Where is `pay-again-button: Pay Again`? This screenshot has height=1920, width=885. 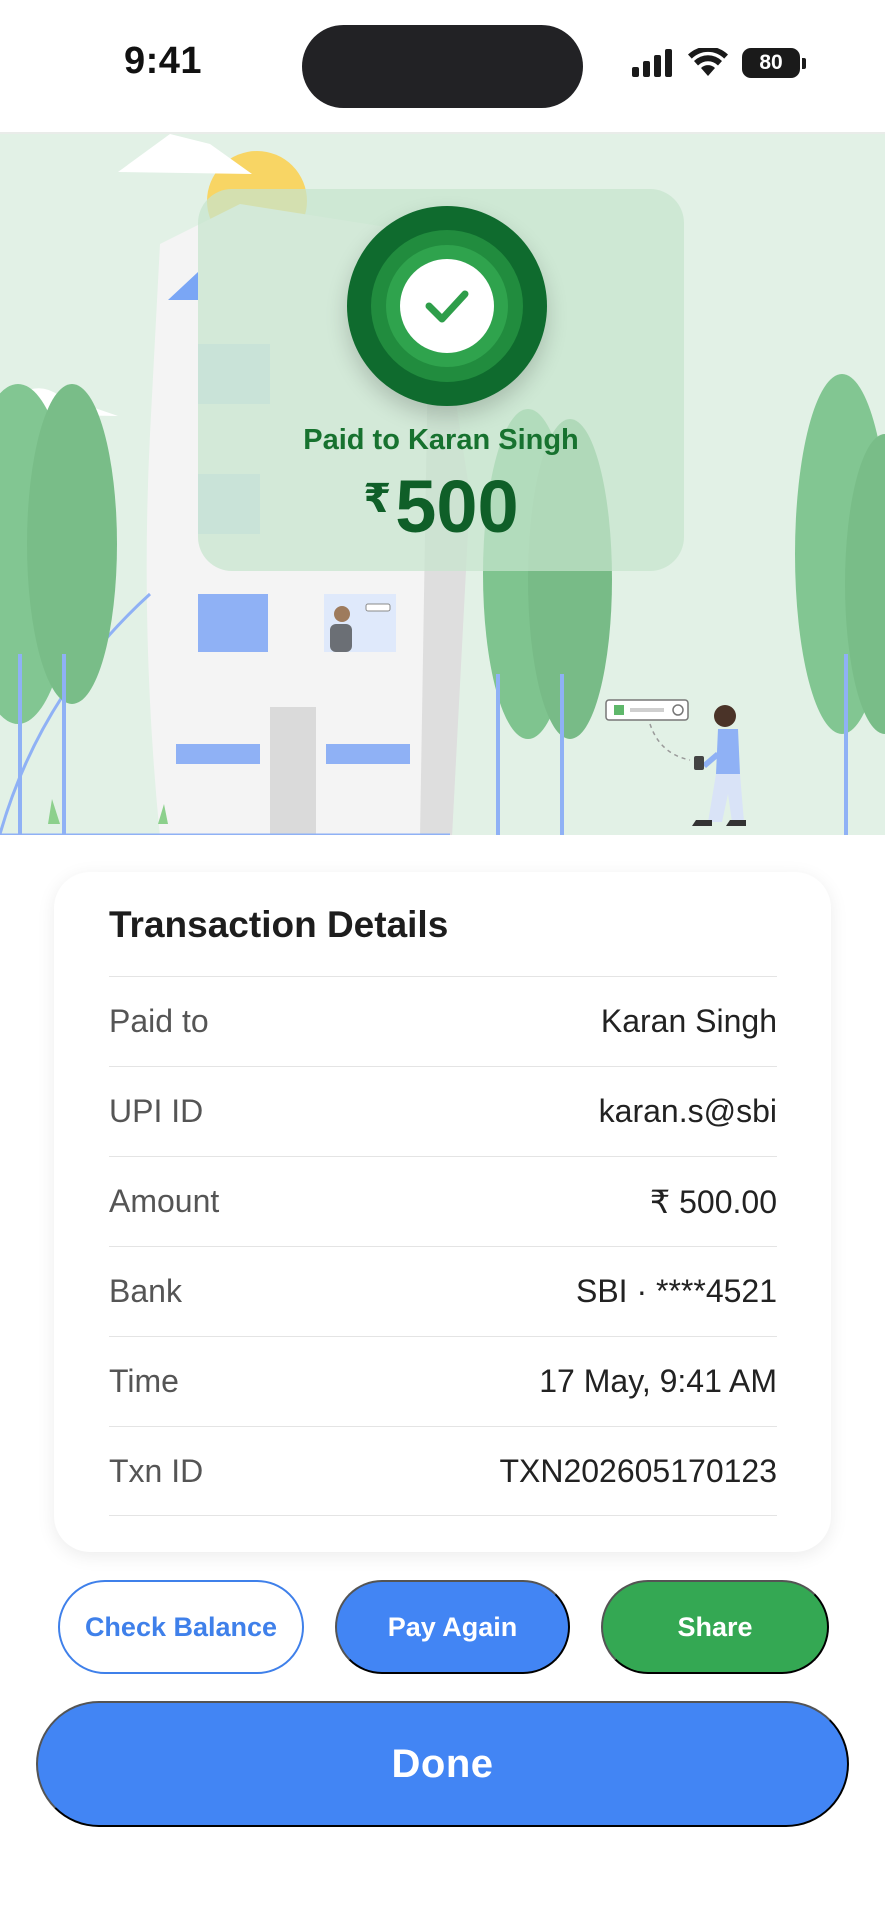 pay-again-button: Pay Again is located at coordinates (452, 1627).